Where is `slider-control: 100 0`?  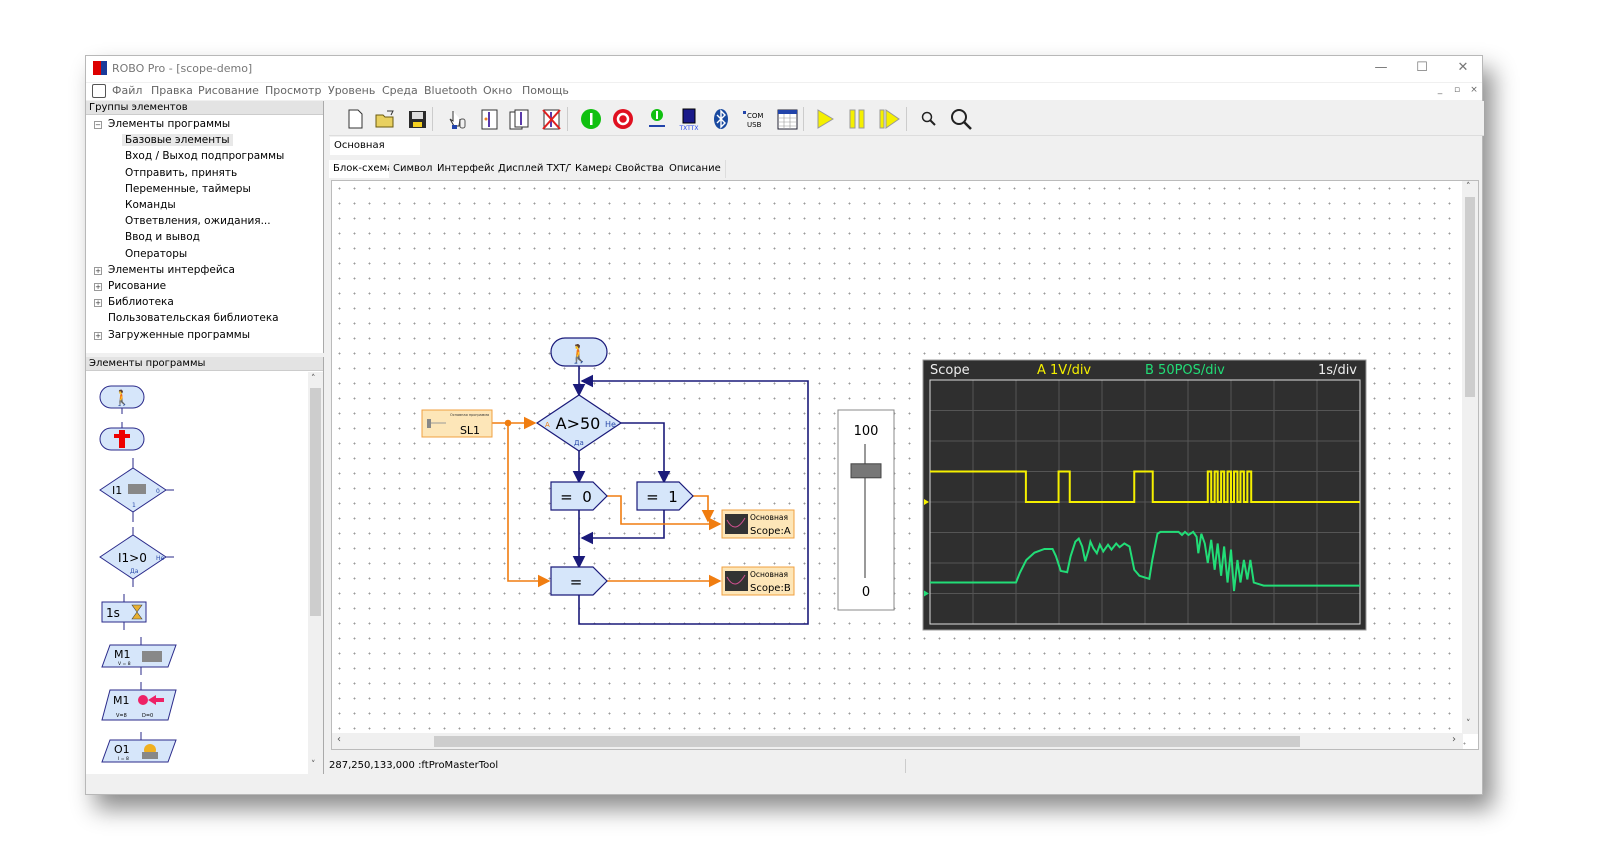 slider-control: 100 0 is located at coordinates (866, 510).